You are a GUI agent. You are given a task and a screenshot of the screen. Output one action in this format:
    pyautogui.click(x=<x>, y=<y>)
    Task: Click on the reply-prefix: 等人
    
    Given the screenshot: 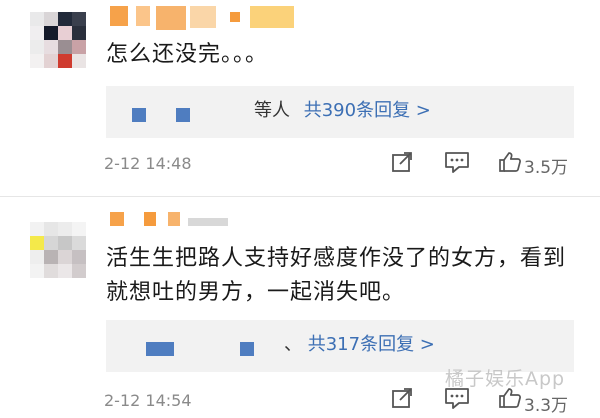 What is the action you would take?
    pyautogui.click(x=272, y=110)
    